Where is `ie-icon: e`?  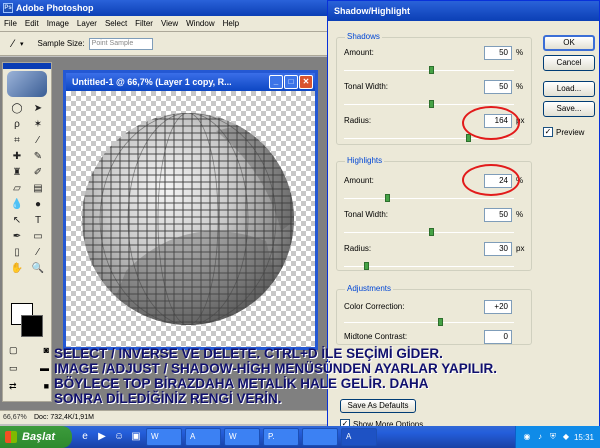
ie-icon: e is located at coordinates (85, 437).